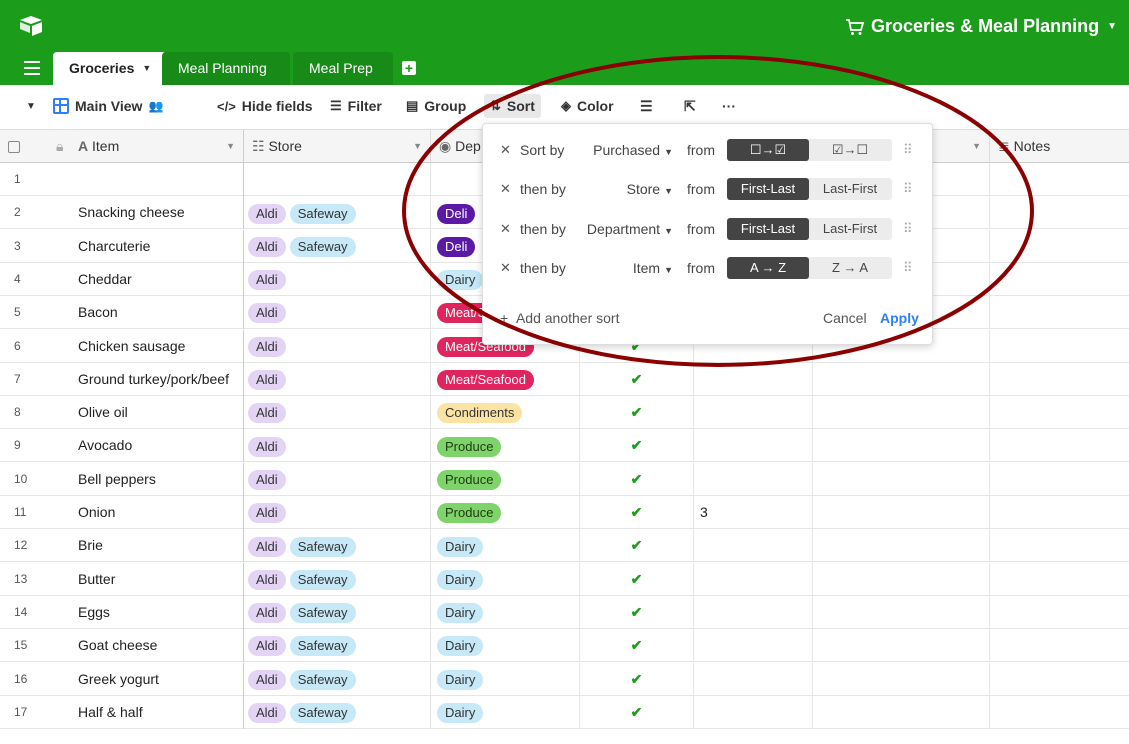 The width and height of the screenshot is (1129, 744). I want to click on cell-item: Chicken sausage, so click(157, 346).